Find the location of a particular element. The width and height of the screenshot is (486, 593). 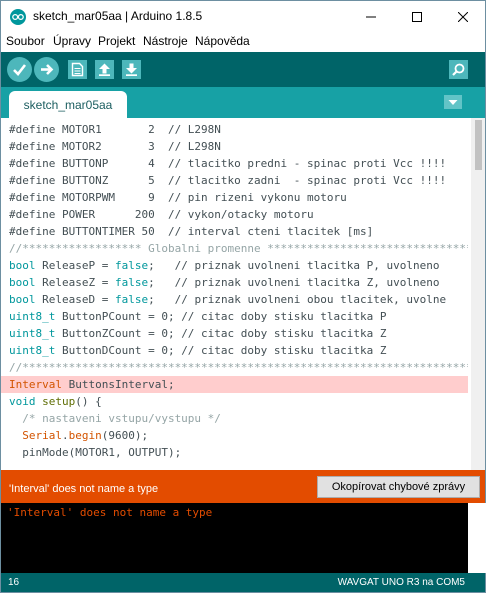

code-token: void is located at coordinates (22, 401).